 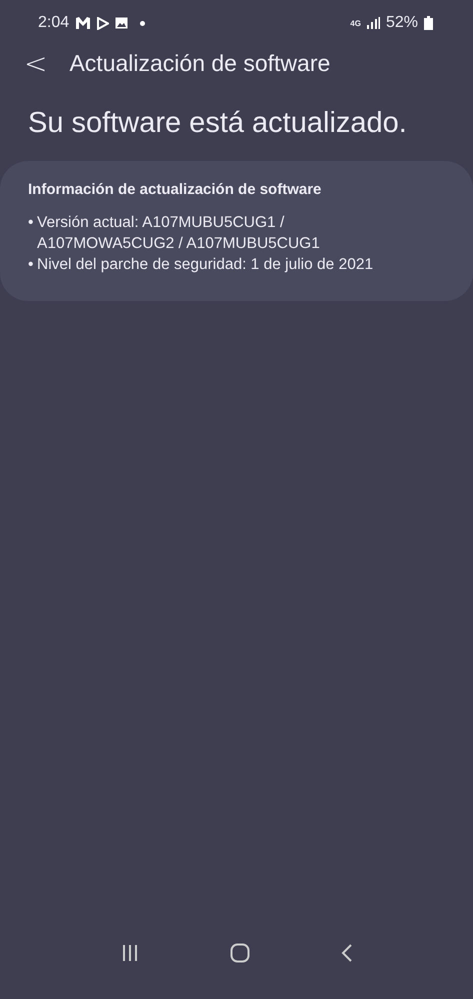 I want to click on network-type: 4G, so click(x=355, y=23).